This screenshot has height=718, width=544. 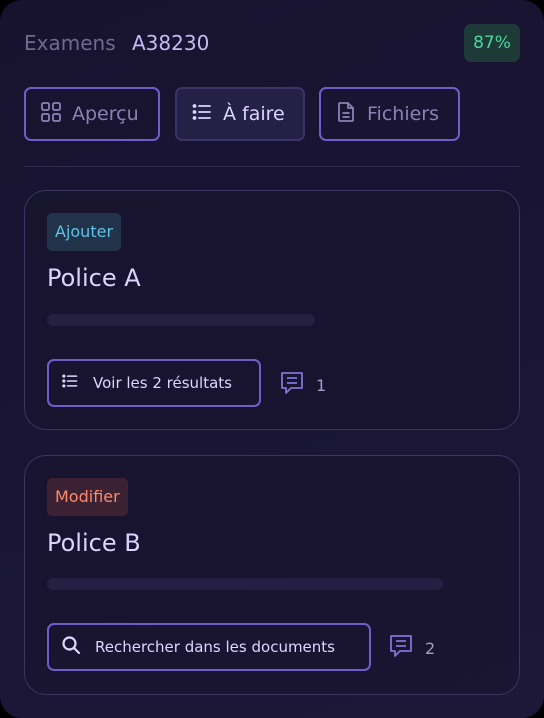 I want to click on divider, so click(x=272, y=166).